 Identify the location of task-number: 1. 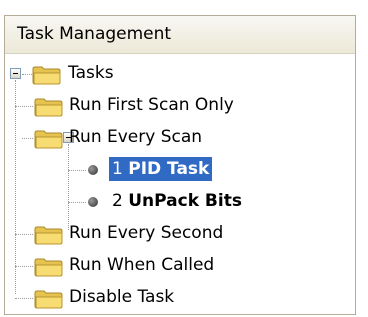
(117, 169).